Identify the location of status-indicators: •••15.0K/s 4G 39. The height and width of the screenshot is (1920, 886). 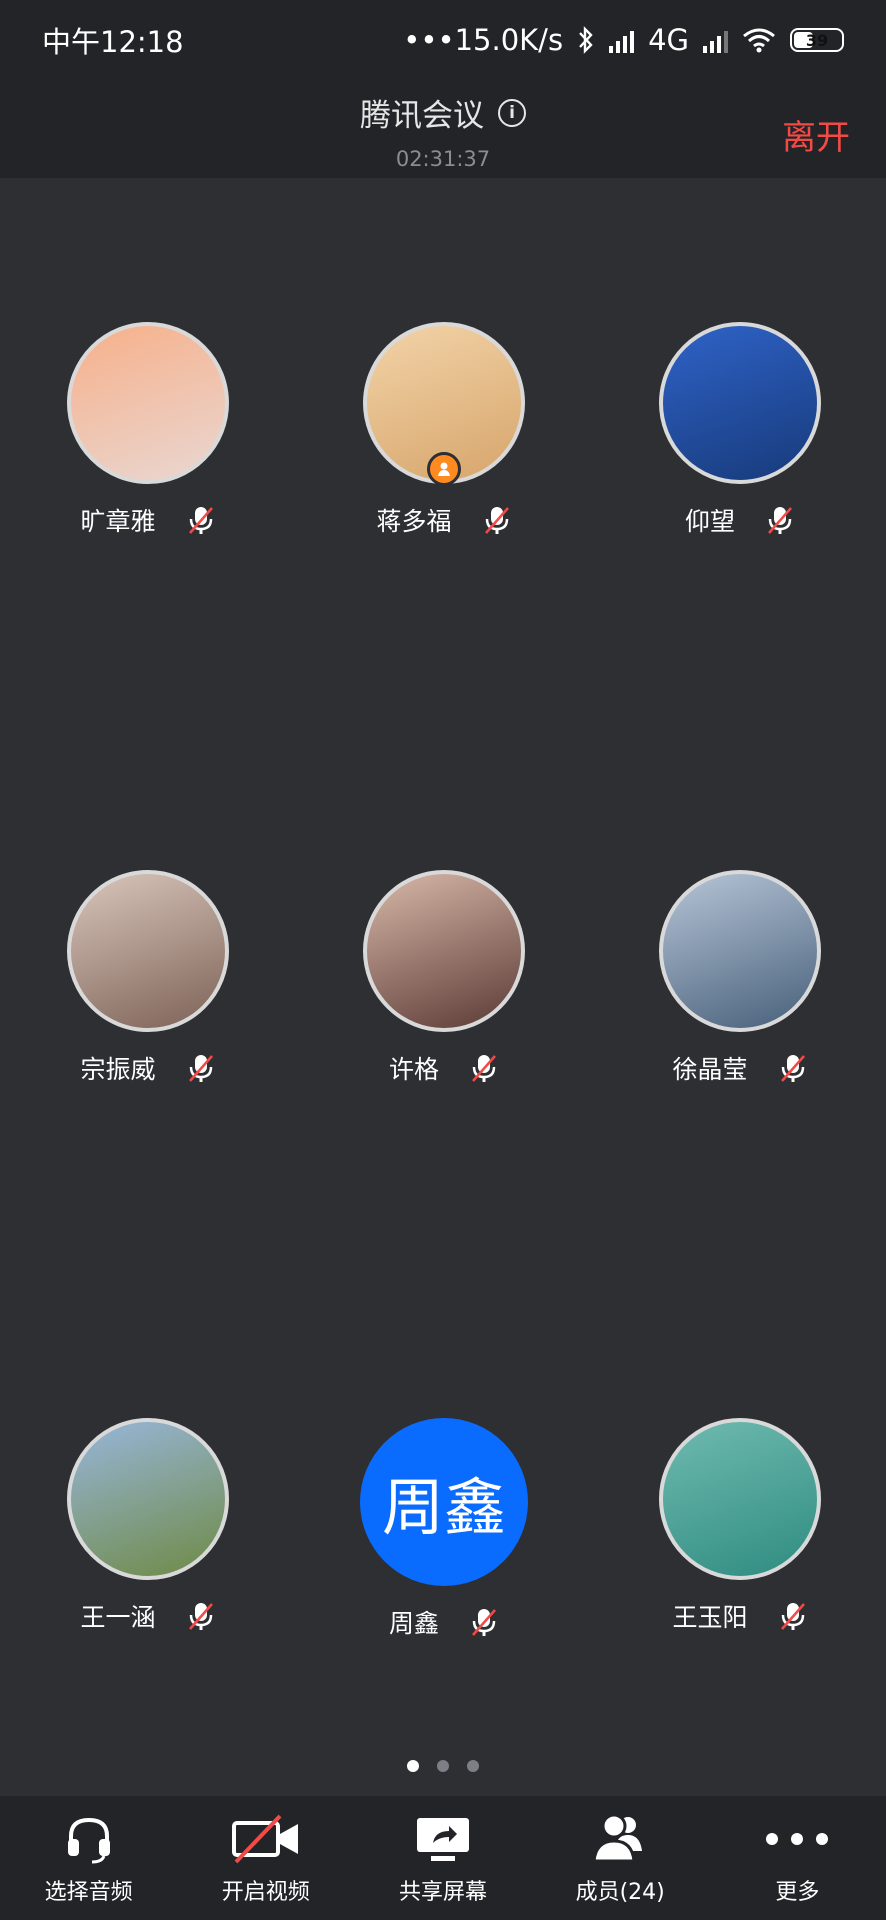
(623, 40).